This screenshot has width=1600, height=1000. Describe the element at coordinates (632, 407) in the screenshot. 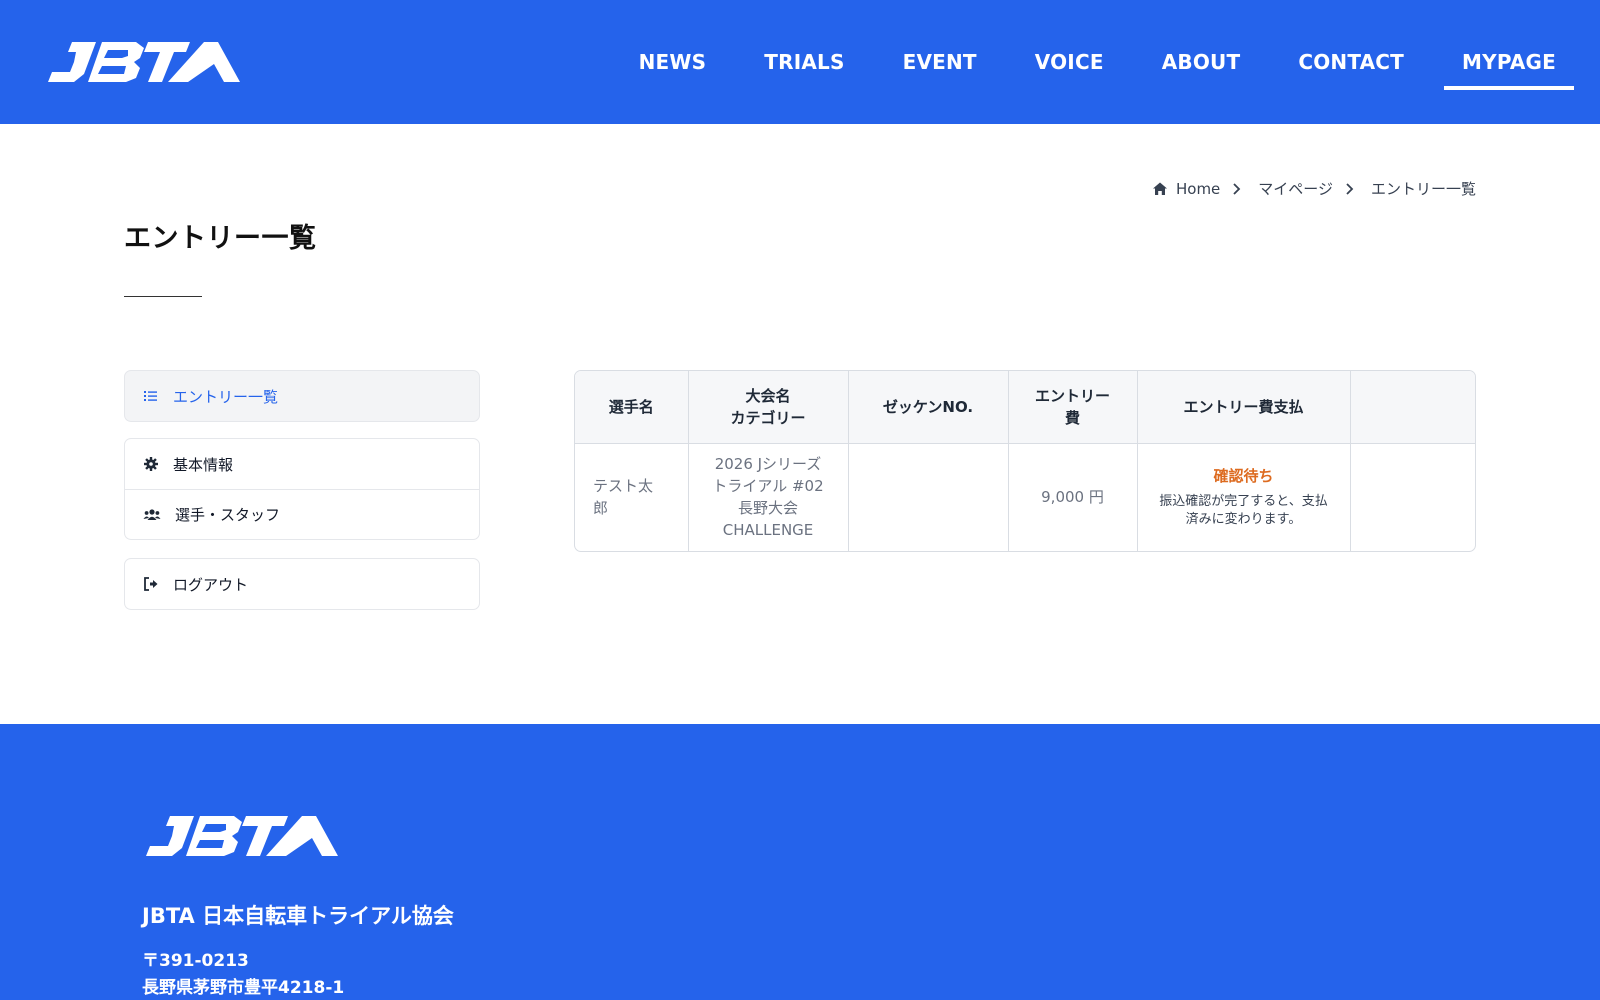

I see `col-header-player: 選手名` at that location.